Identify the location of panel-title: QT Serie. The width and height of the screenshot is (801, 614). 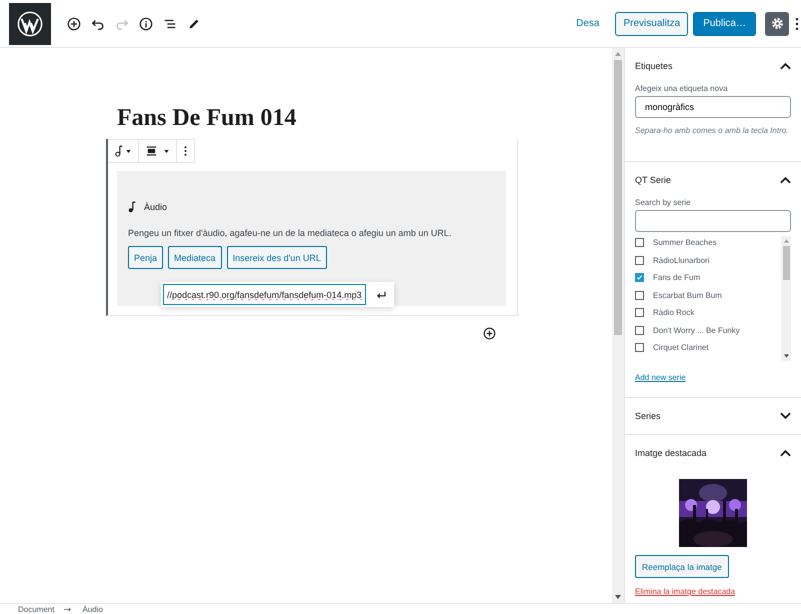
(653, 180).